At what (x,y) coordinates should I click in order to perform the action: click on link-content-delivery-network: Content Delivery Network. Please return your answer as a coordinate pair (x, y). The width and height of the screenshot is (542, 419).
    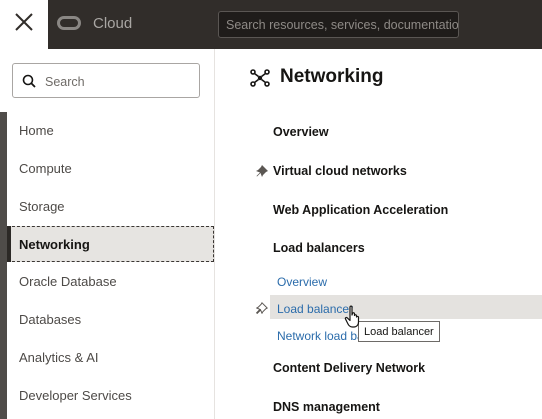
    Looking at the image, I should click on (349, 368).